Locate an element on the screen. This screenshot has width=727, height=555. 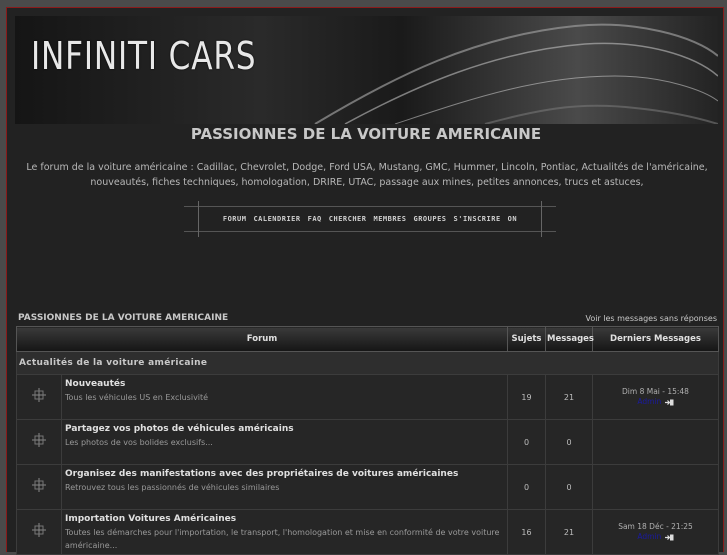
site-logo: INFINITI CARS is located at coordinates (143, 56).